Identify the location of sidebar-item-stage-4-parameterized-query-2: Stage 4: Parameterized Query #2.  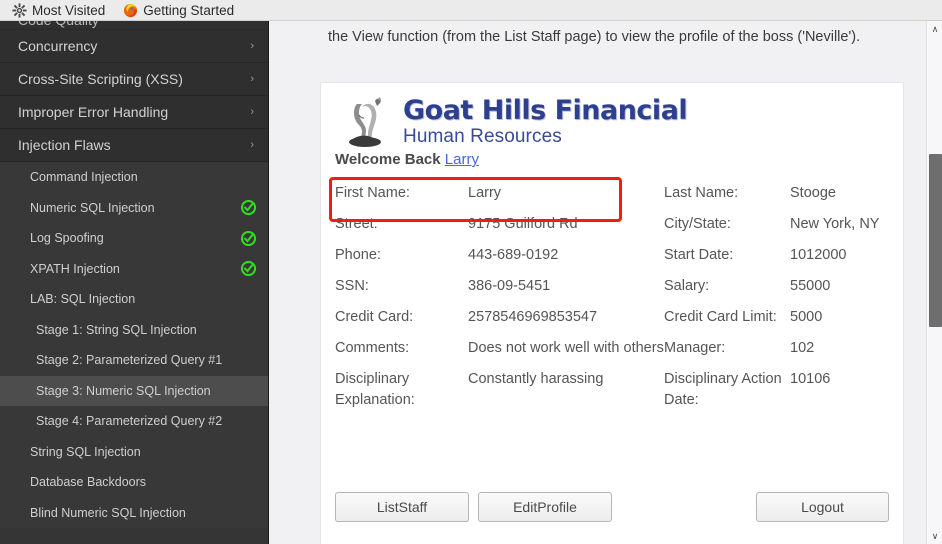
(134, 421).